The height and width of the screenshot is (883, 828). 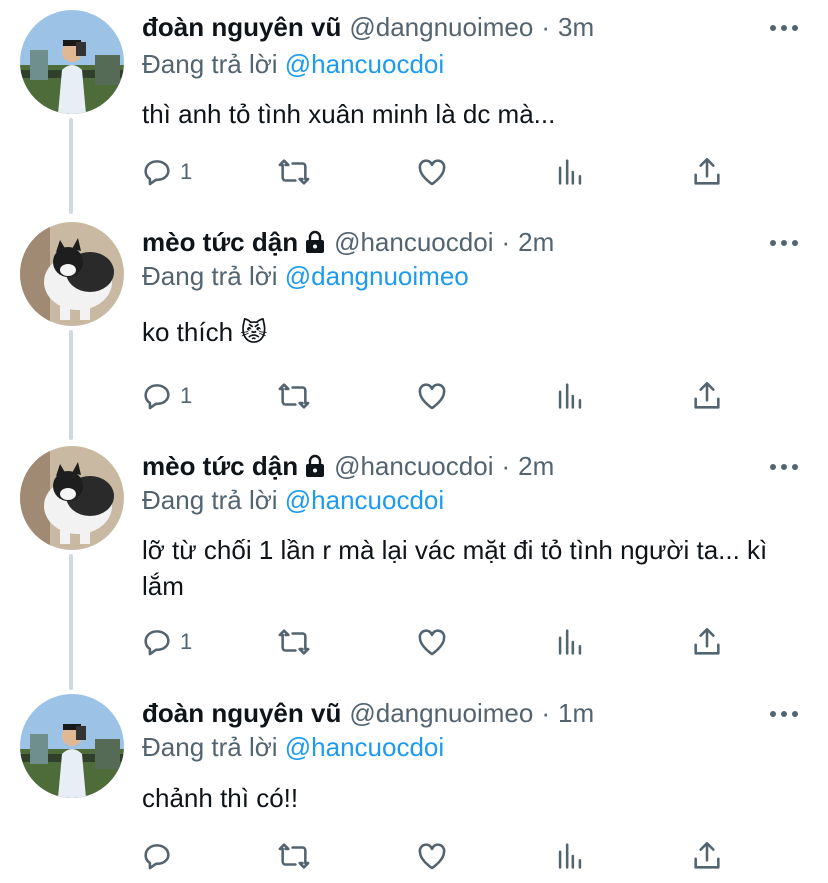 I want to click on replying-to-link: @dangnuoimeo, so click(x=377, y=276).